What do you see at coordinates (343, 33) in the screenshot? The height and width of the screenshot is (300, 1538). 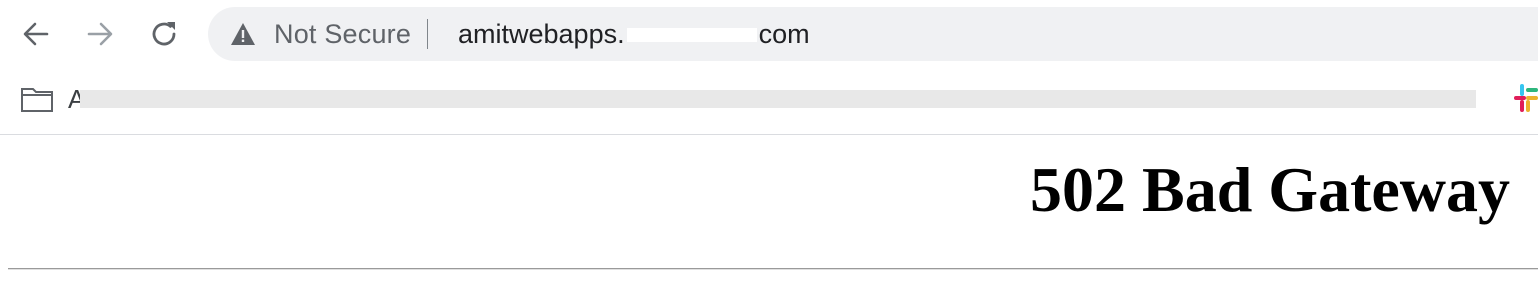 I see `security-label: Not Secure` at bounding box center [343, 33].